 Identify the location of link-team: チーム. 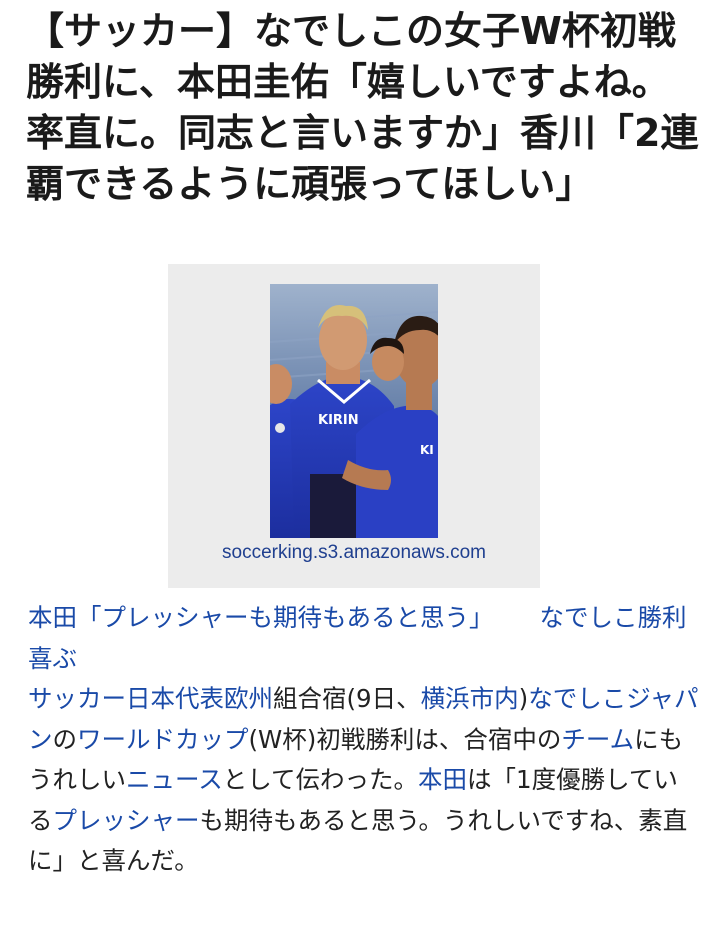
(597, 739).